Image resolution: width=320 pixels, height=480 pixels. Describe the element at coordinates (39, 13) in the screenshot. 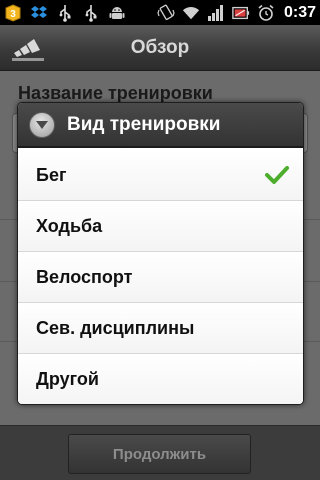

I see `dropbox-icon` at that location.